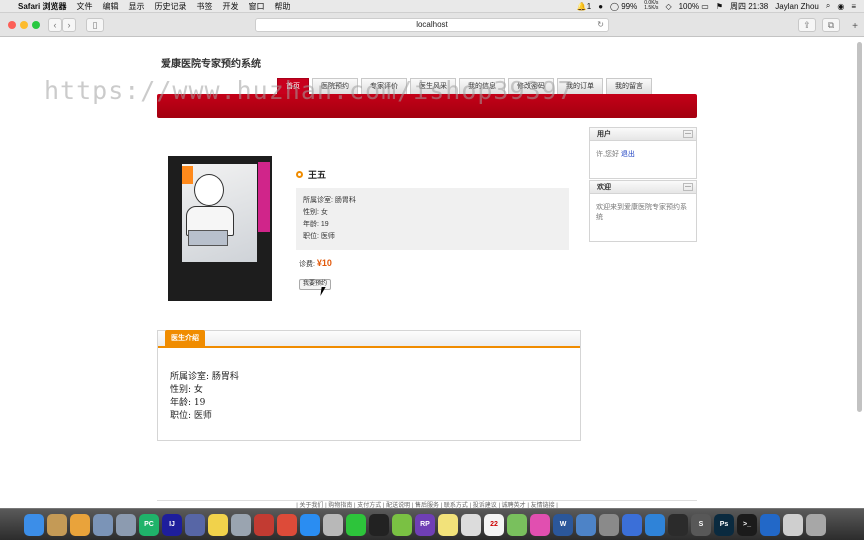  Describe the element at coordinates (540, 524) in the screenshot. I see `itunes-icon` at that location.